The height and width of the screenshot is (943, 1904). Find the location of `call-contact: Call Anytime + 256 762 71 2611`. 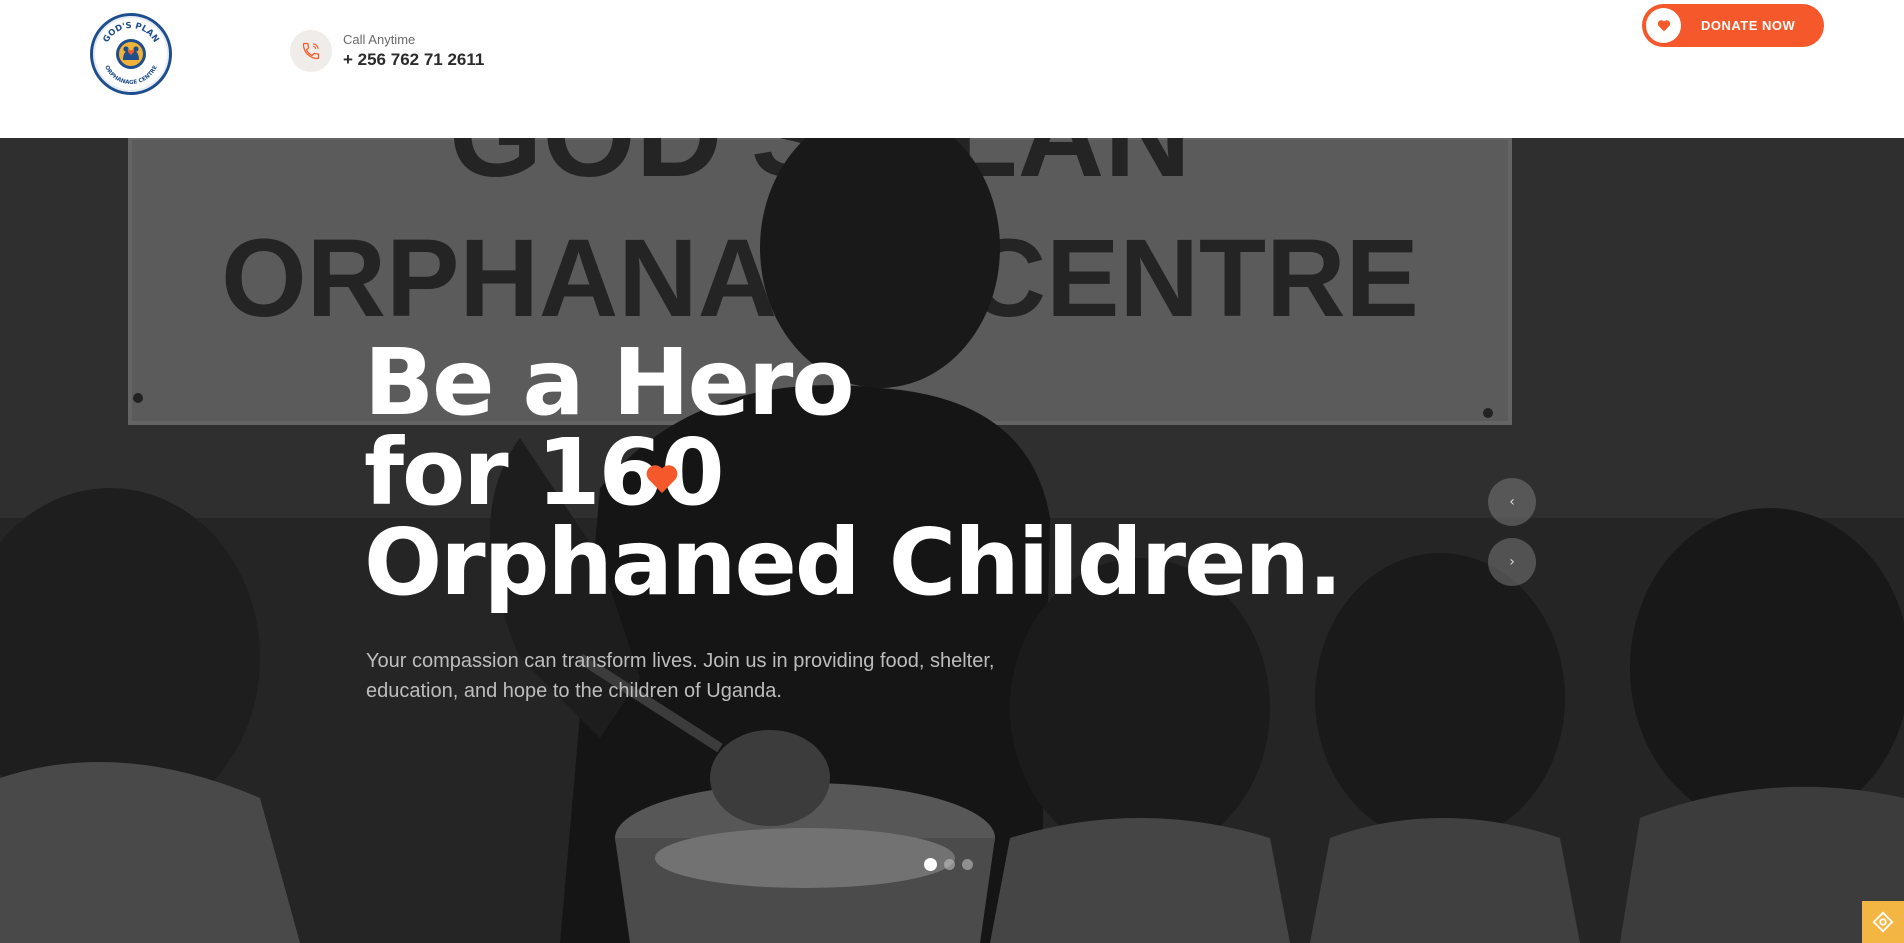

call-contact: Call Anytime + 256 762 71 2611 is located at coordinates (387, 51).